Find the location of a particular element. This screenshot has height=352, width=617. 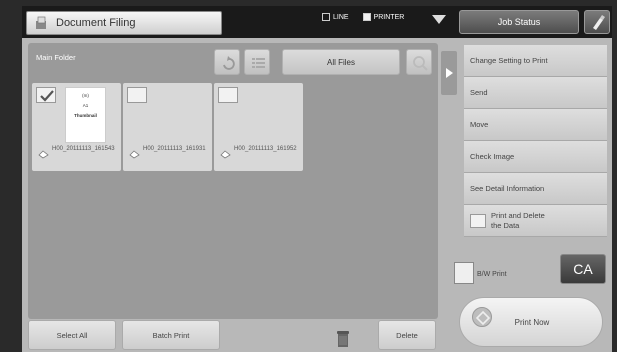

guide-icon is located at coordinates (599, 22).